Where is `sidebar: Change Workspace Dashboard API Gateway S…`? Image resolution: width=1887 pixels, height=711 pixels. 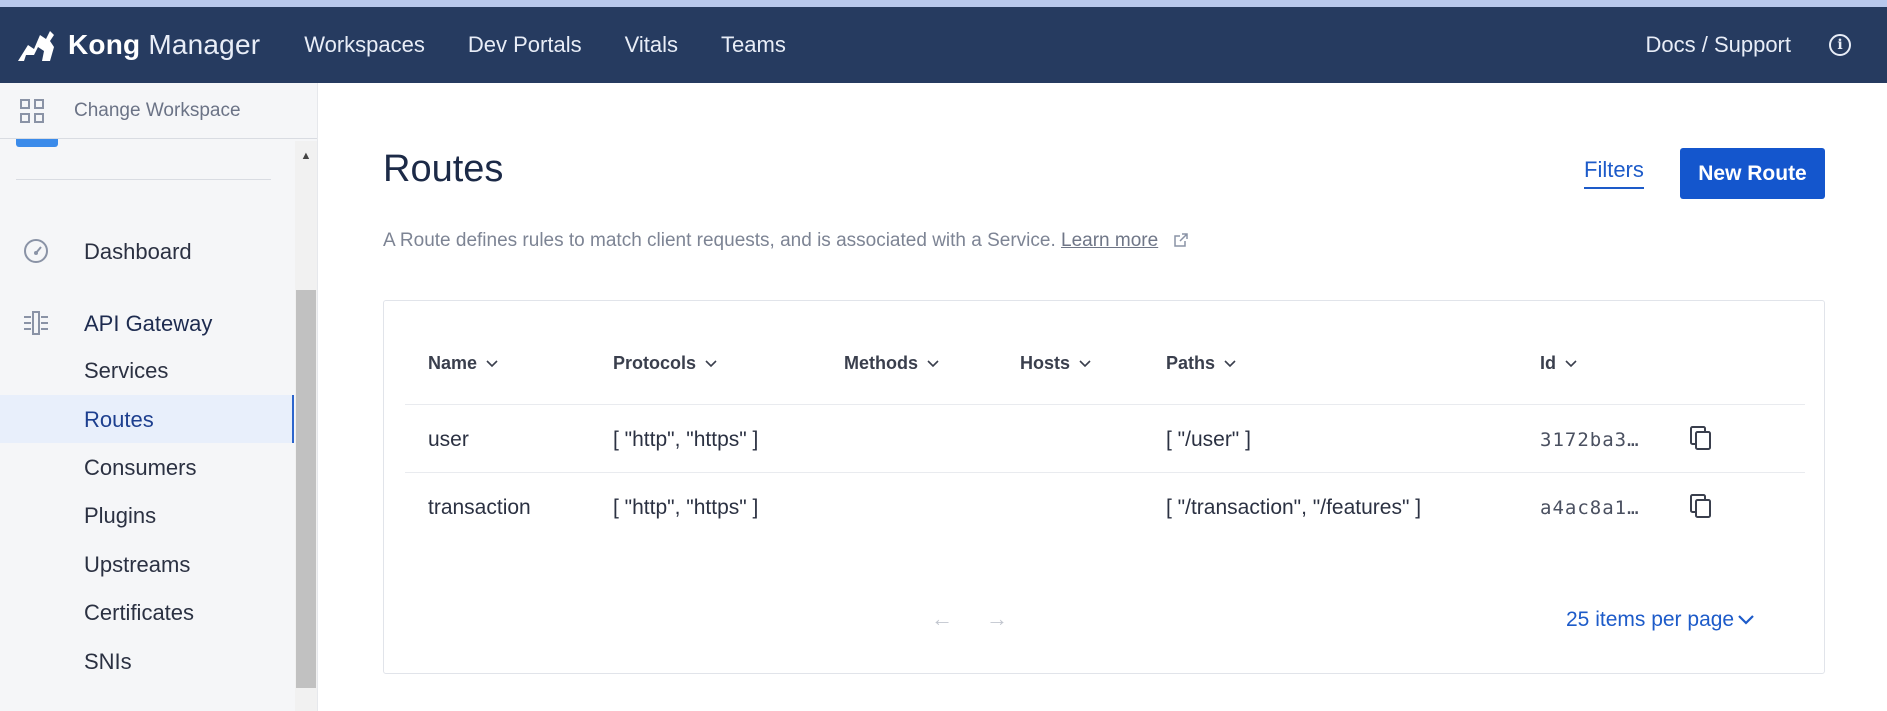 sidebar: Change Workspace Dashboard API Gateway S… is located at coordinates (159, 397).